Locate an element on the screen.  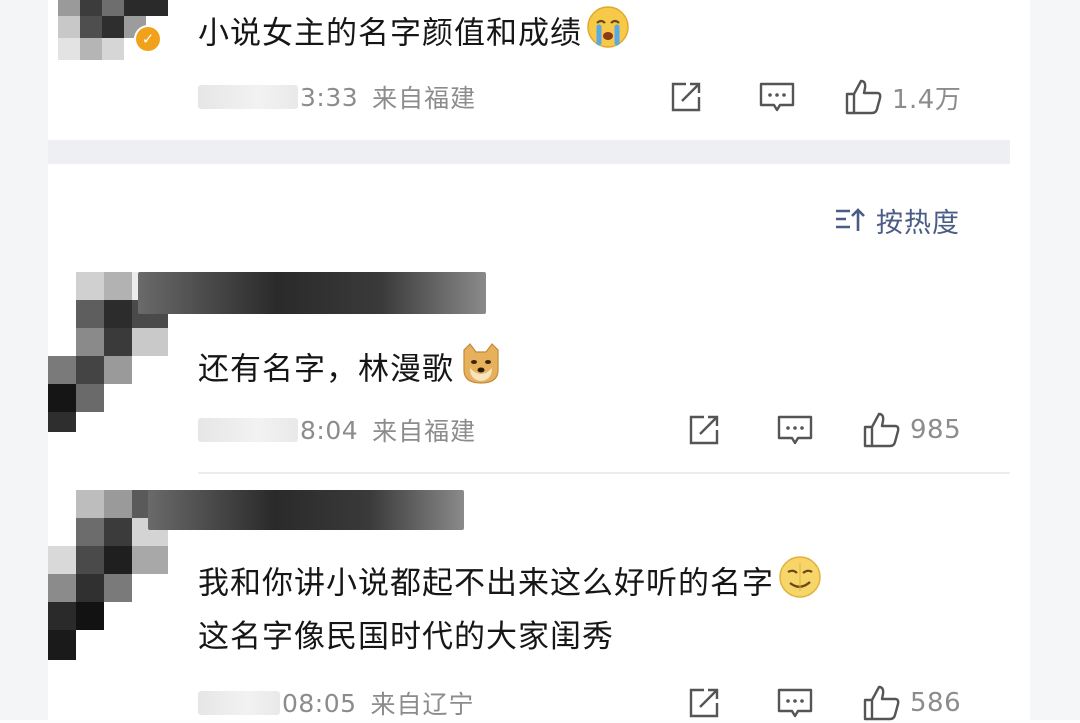
comment-meta: 3:33 来自福建 is located at coordinates (337, 97).